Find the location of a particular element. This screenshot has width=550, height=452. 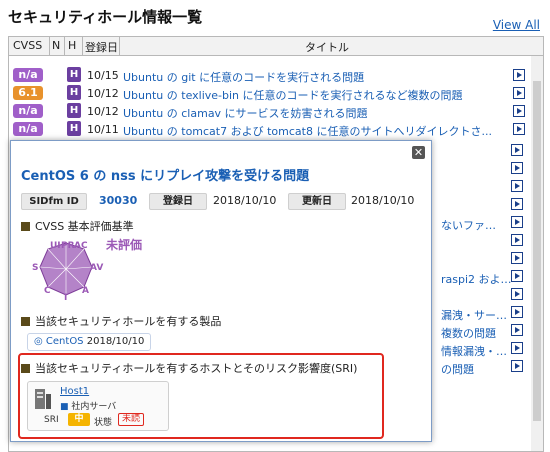

scrollbar-thumb is located at coordinates (537, 251).